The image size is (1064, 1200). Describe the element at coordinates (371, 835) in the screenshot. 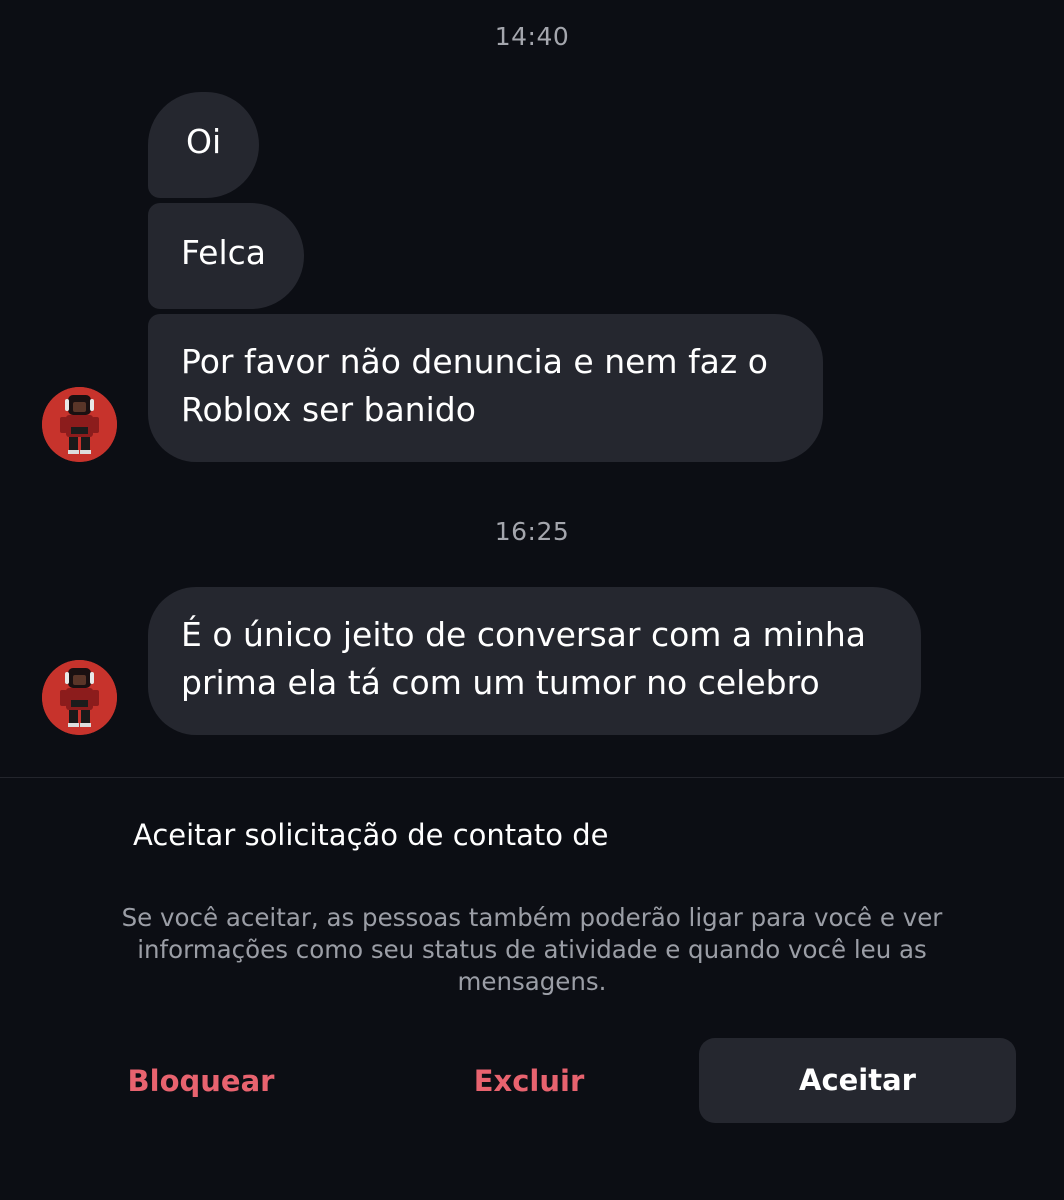

I see `request-title: Aceitar solicitação de contato de` at that location.